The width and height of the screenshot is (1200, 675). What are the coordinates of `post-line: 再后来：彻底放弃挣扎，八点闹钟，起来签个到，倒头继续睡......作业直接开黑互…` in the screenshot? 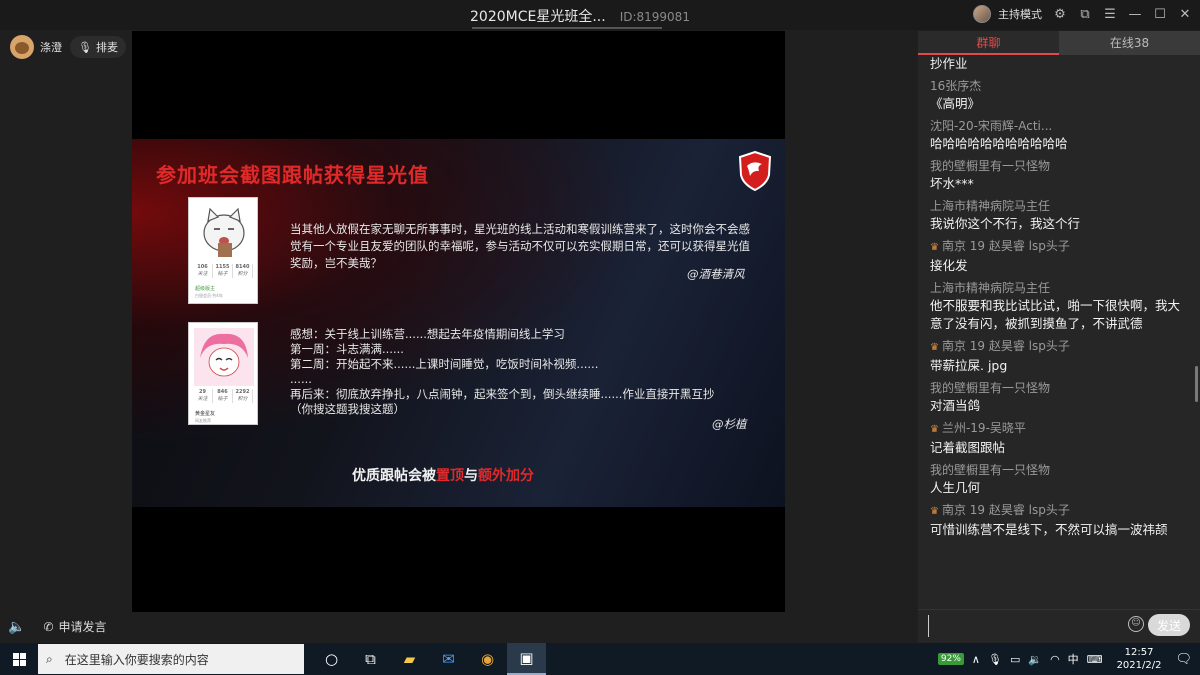 It's located at (502, 394).